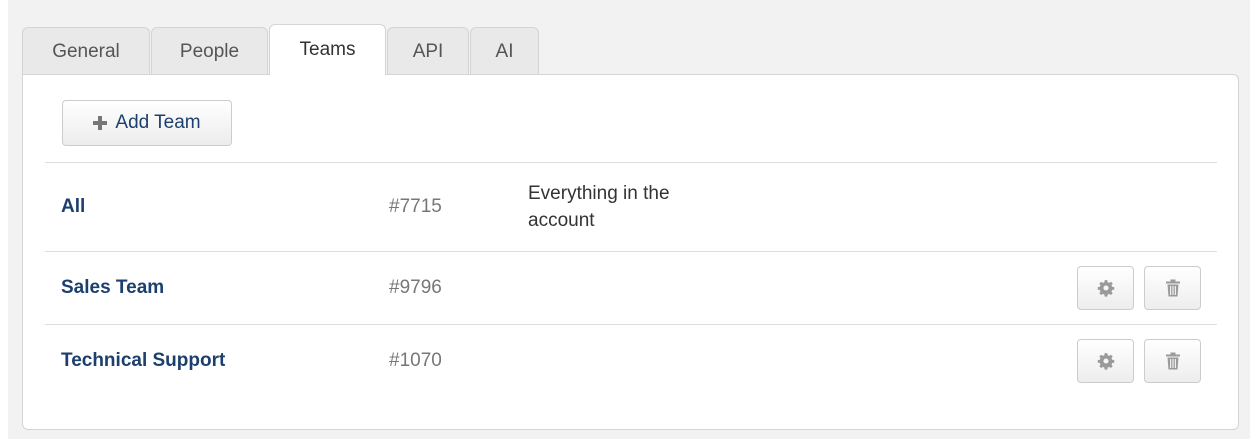 The image size is (1250, 439). Describe the element at coordinates (4, 219) in the screenshot. I see `window-left-edge` at that location.